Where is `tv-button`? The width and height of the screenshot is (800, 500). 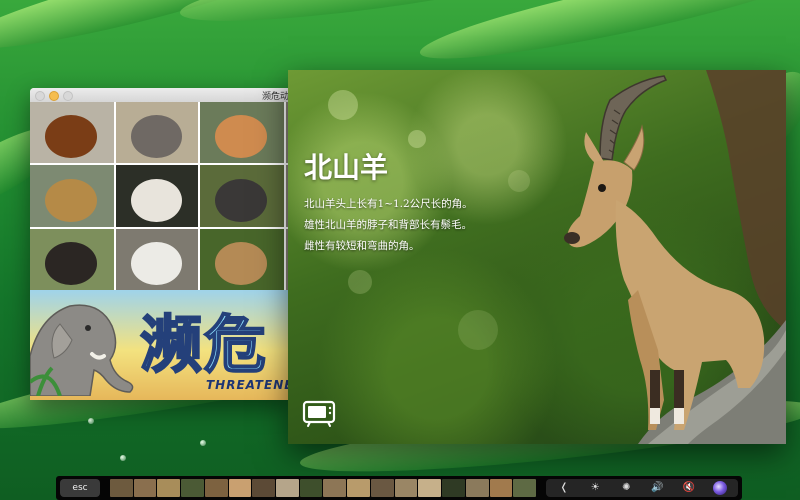
tv-button is located at coordinates (319, 414).